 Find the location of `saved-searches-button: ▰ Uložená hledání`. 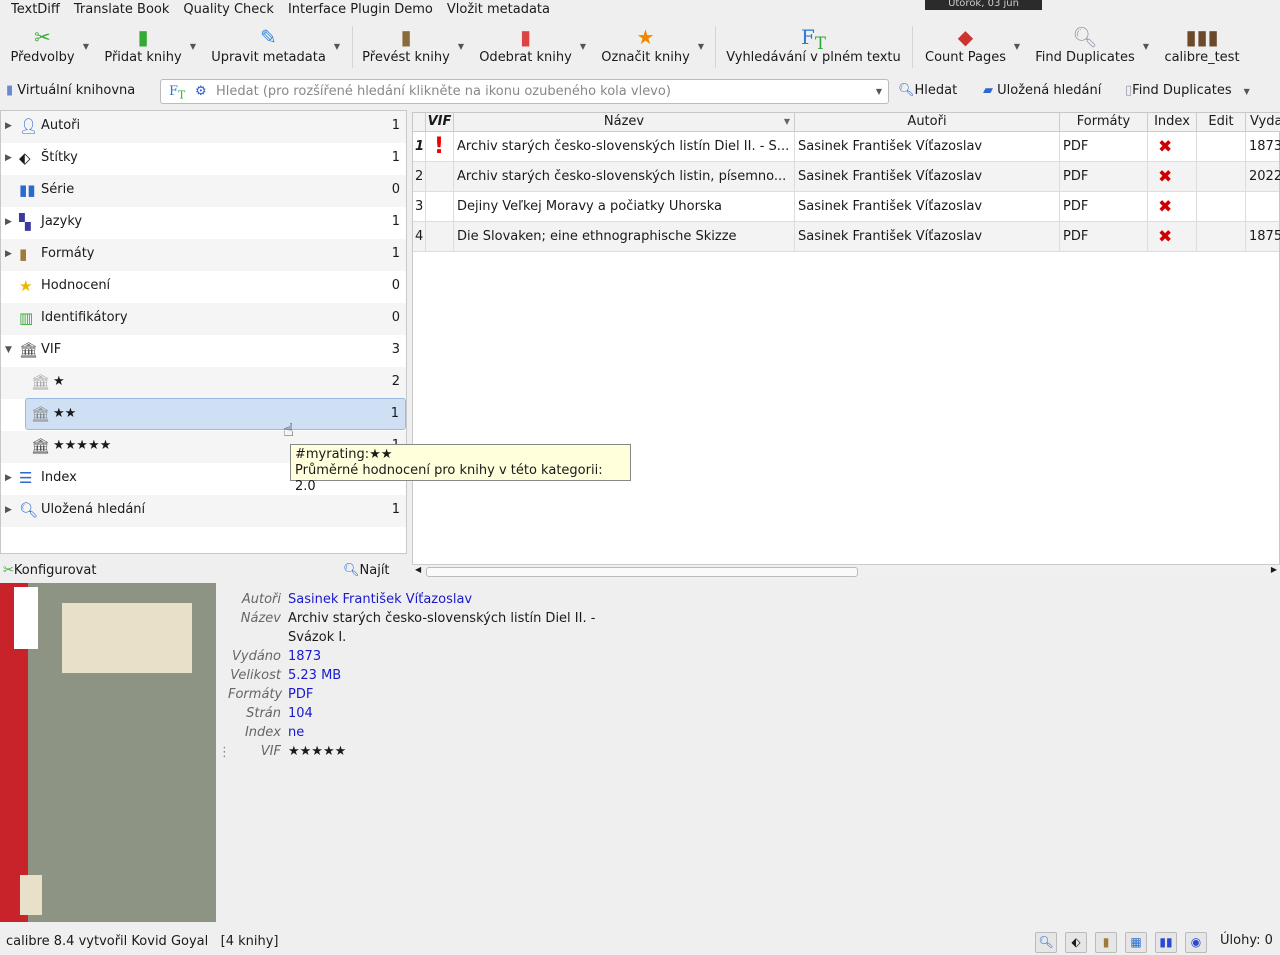

saved-searches-button: ▰ Uložená hledání is located at coordinates (1042, 90).